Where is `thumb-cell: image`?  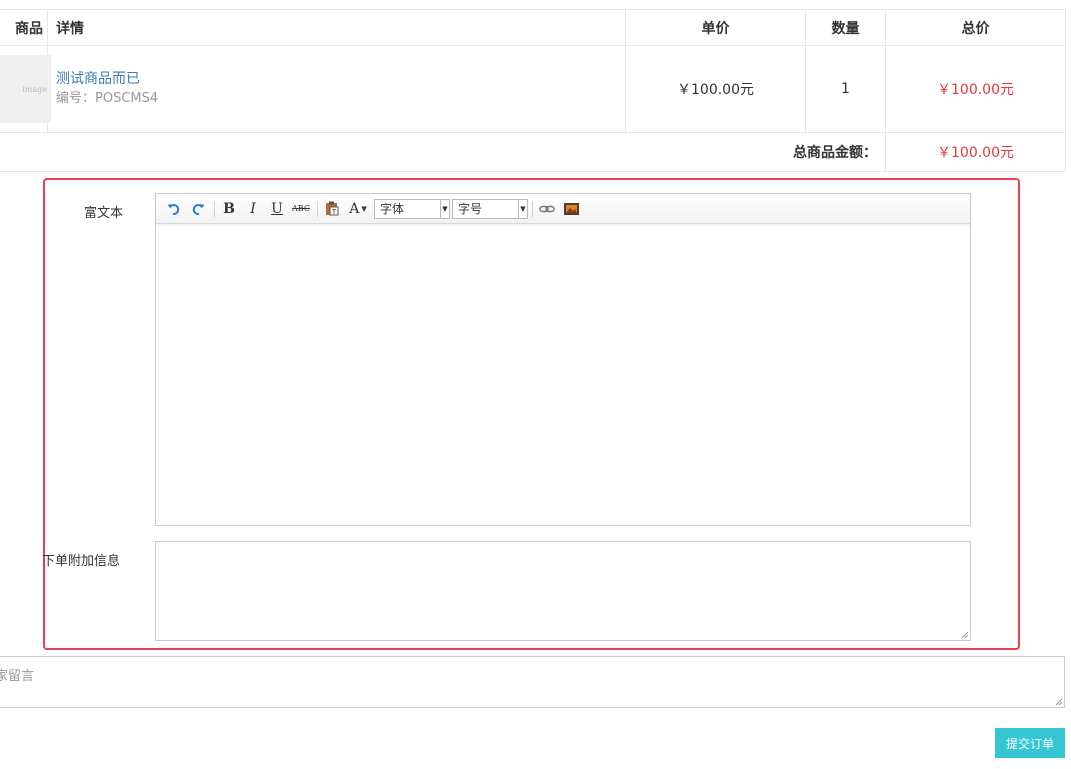 thumb-cell: image is located at coordinates (25, 89).